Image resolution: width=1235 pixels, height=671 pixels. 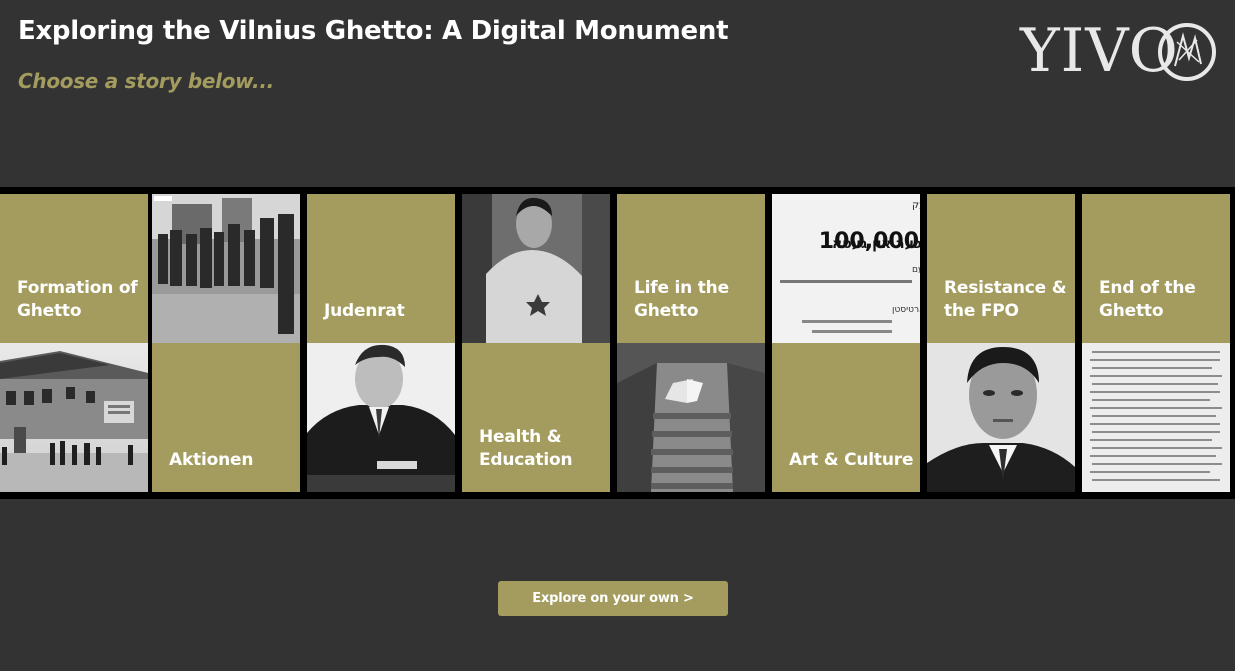 What do you see at coordinates (536, 268) in the screenshot?
I see `seated-boy-star-photo` at bounding box center [536, 268].